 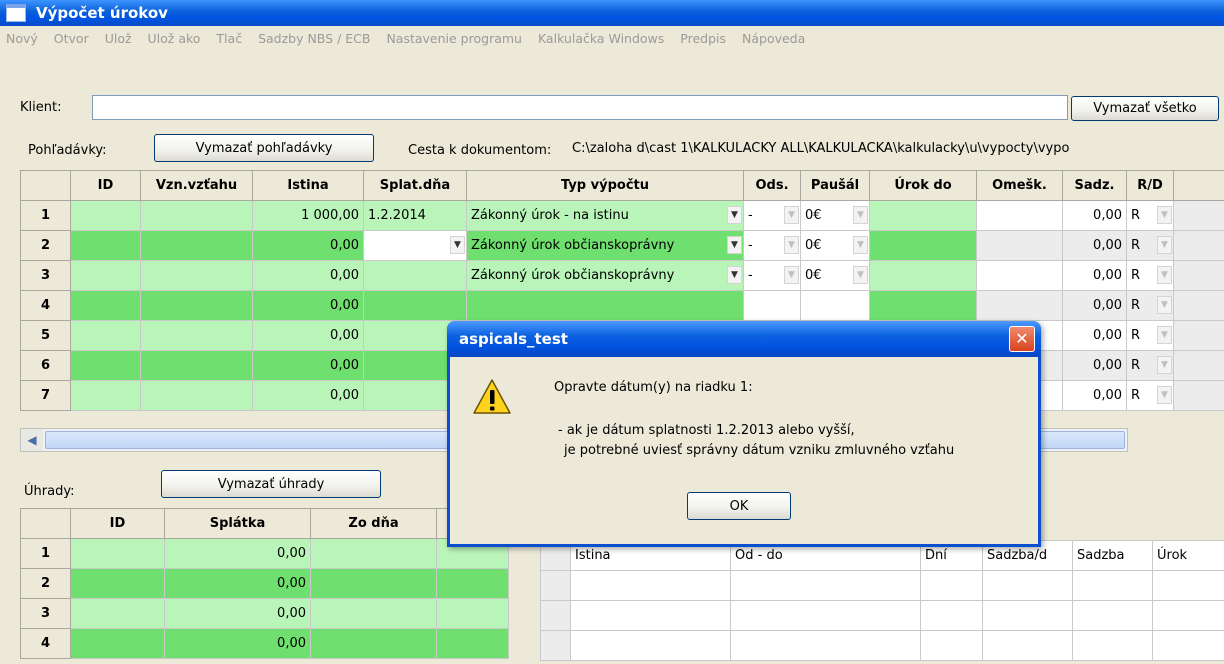 I want to click on row-header: 5, so click(x=45, y=335).